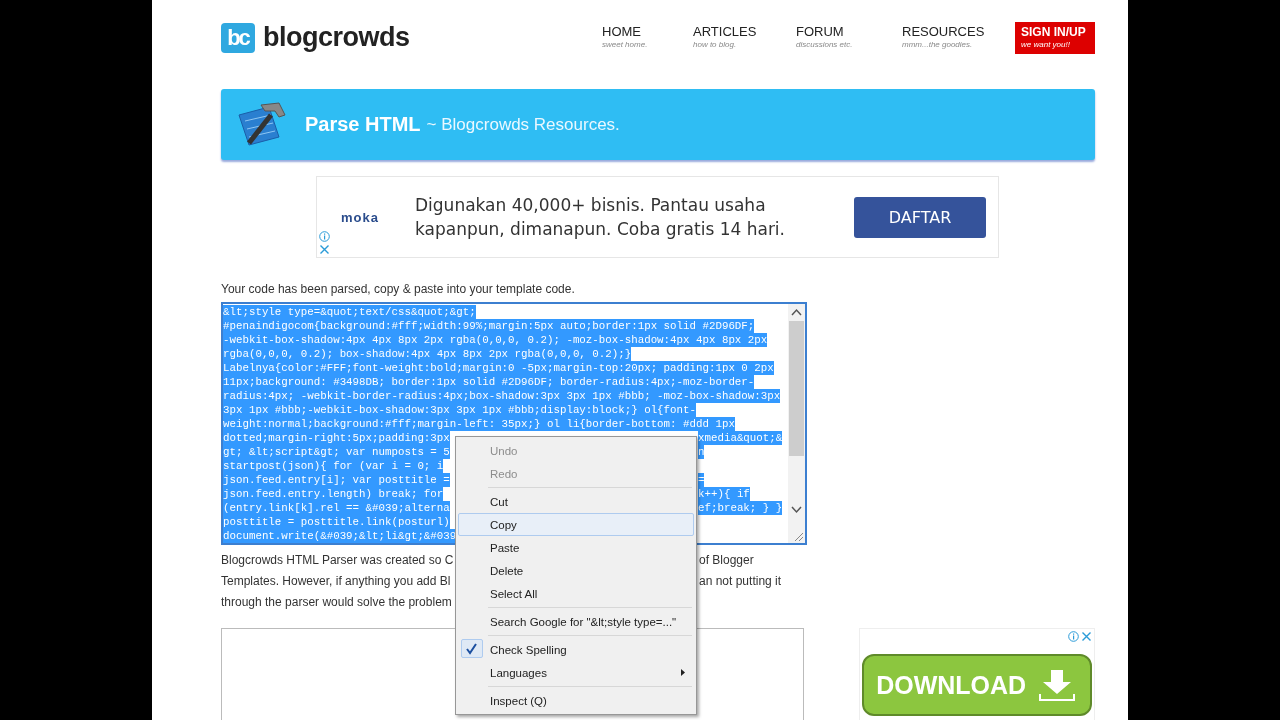  I want to click on page-subtitle: ~ Blogcrowds Resources., so click(523, 124).